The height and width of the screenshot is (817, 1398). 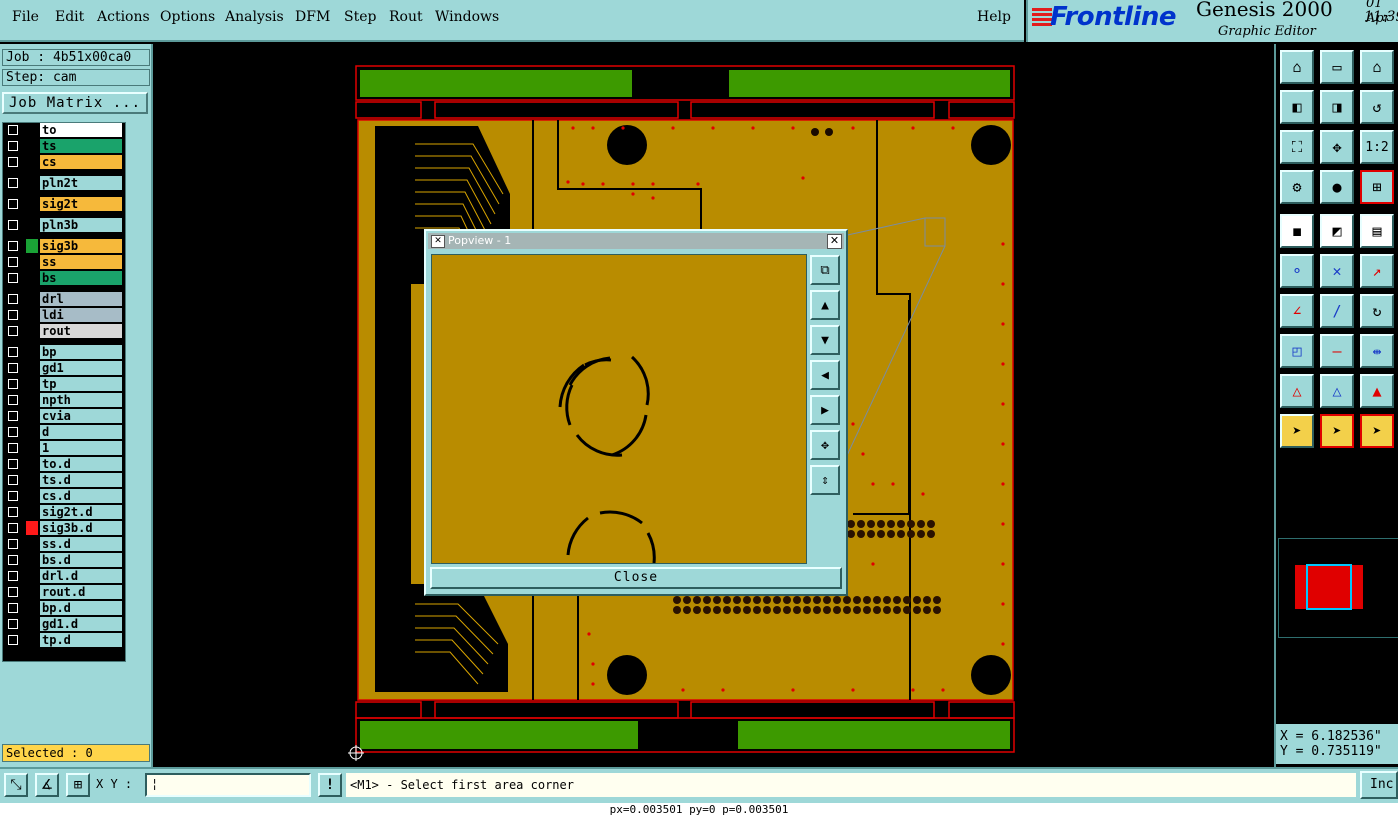 I want to click on close-icon: ✕, so click(x=834, y=241).